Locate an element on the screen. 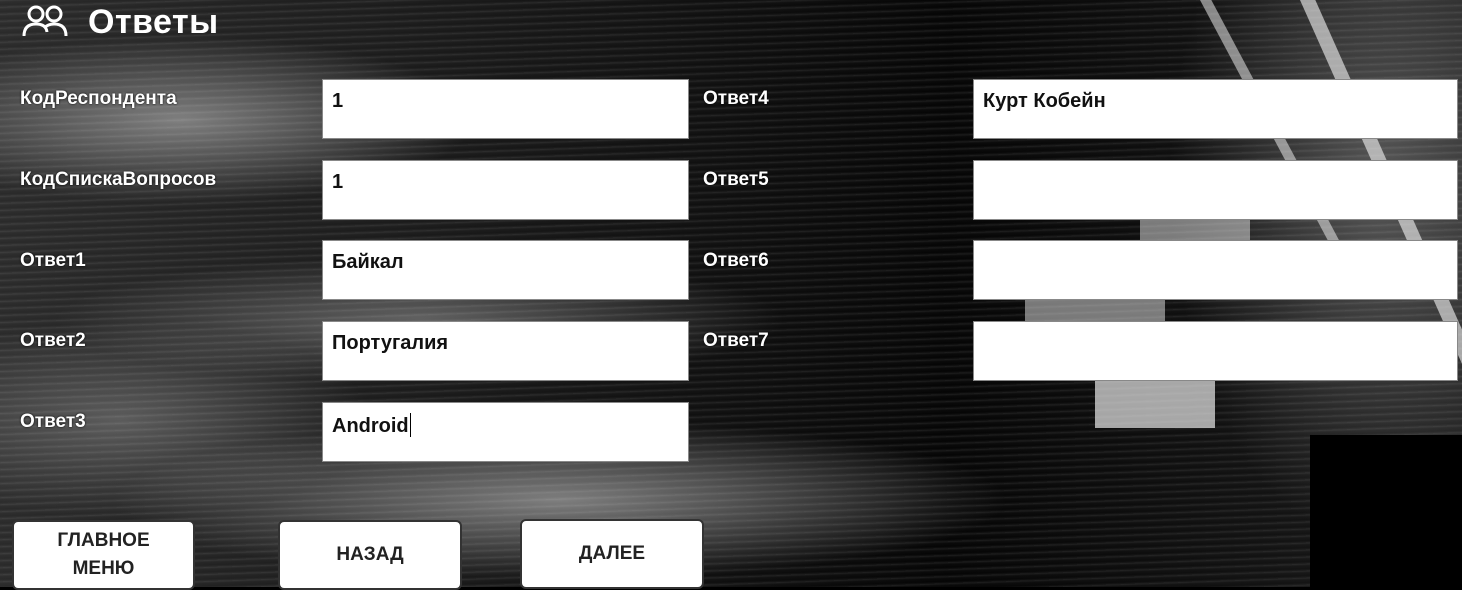  main-menu-button: ГЛАВНОЕ МЕНЮ is located at coordinates (103, 555).